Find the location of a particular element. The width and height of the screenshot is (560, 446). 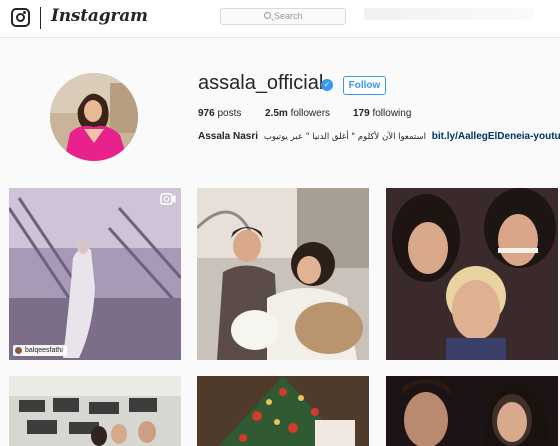

header-divider is located at coordinates (40, 18).